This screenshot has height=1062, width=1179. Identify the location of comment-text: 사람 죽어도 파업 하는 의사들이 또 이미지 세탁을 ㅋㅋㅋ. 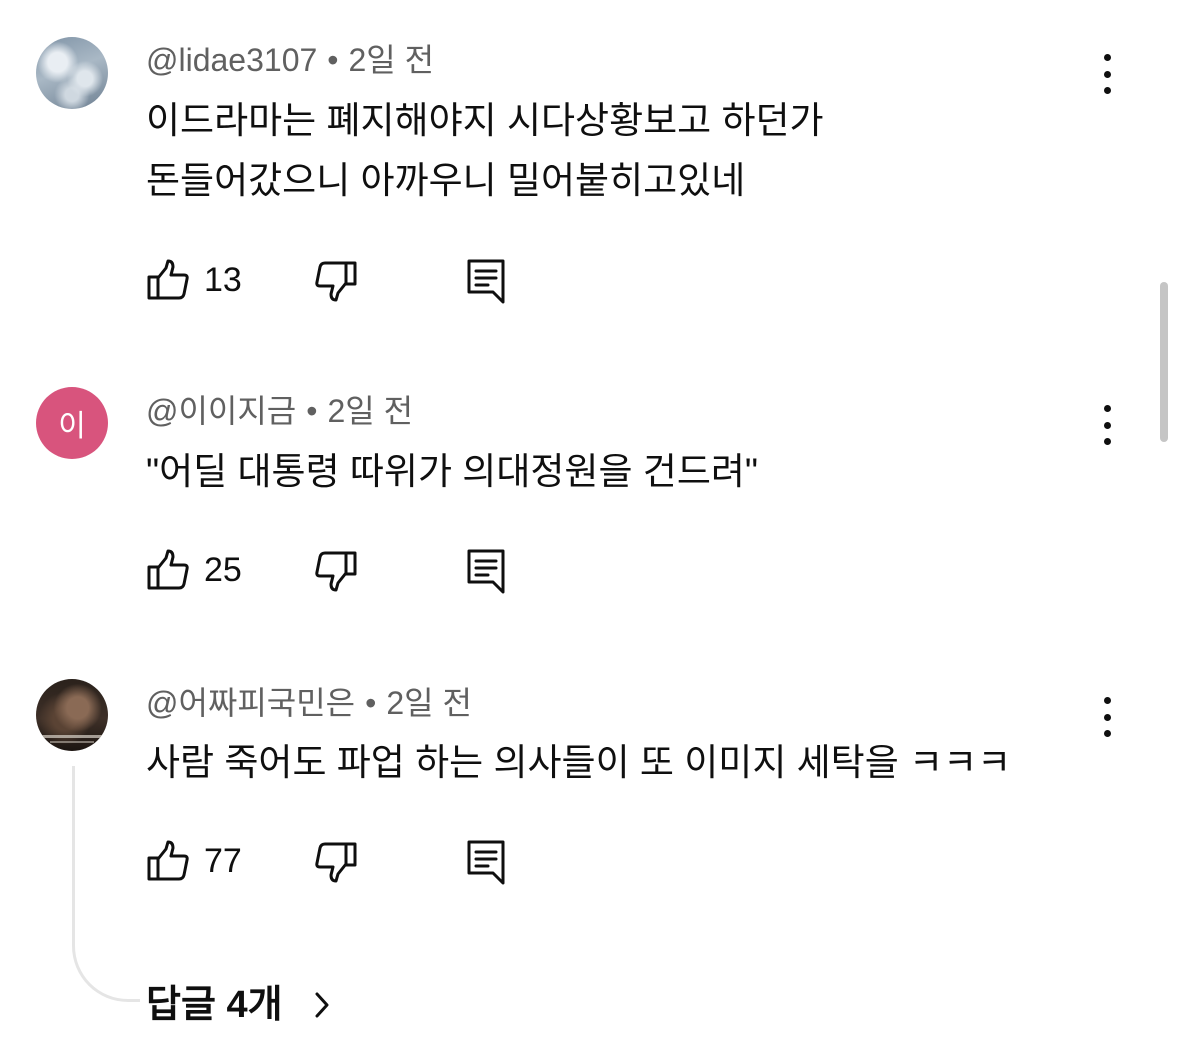
(578, 763).